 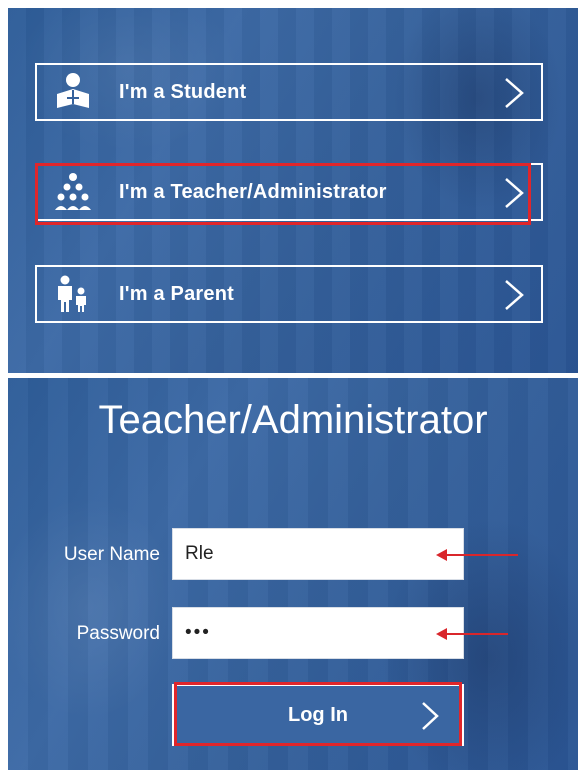 I want to click on teacher-group-icon, so click(x=73, y=192).